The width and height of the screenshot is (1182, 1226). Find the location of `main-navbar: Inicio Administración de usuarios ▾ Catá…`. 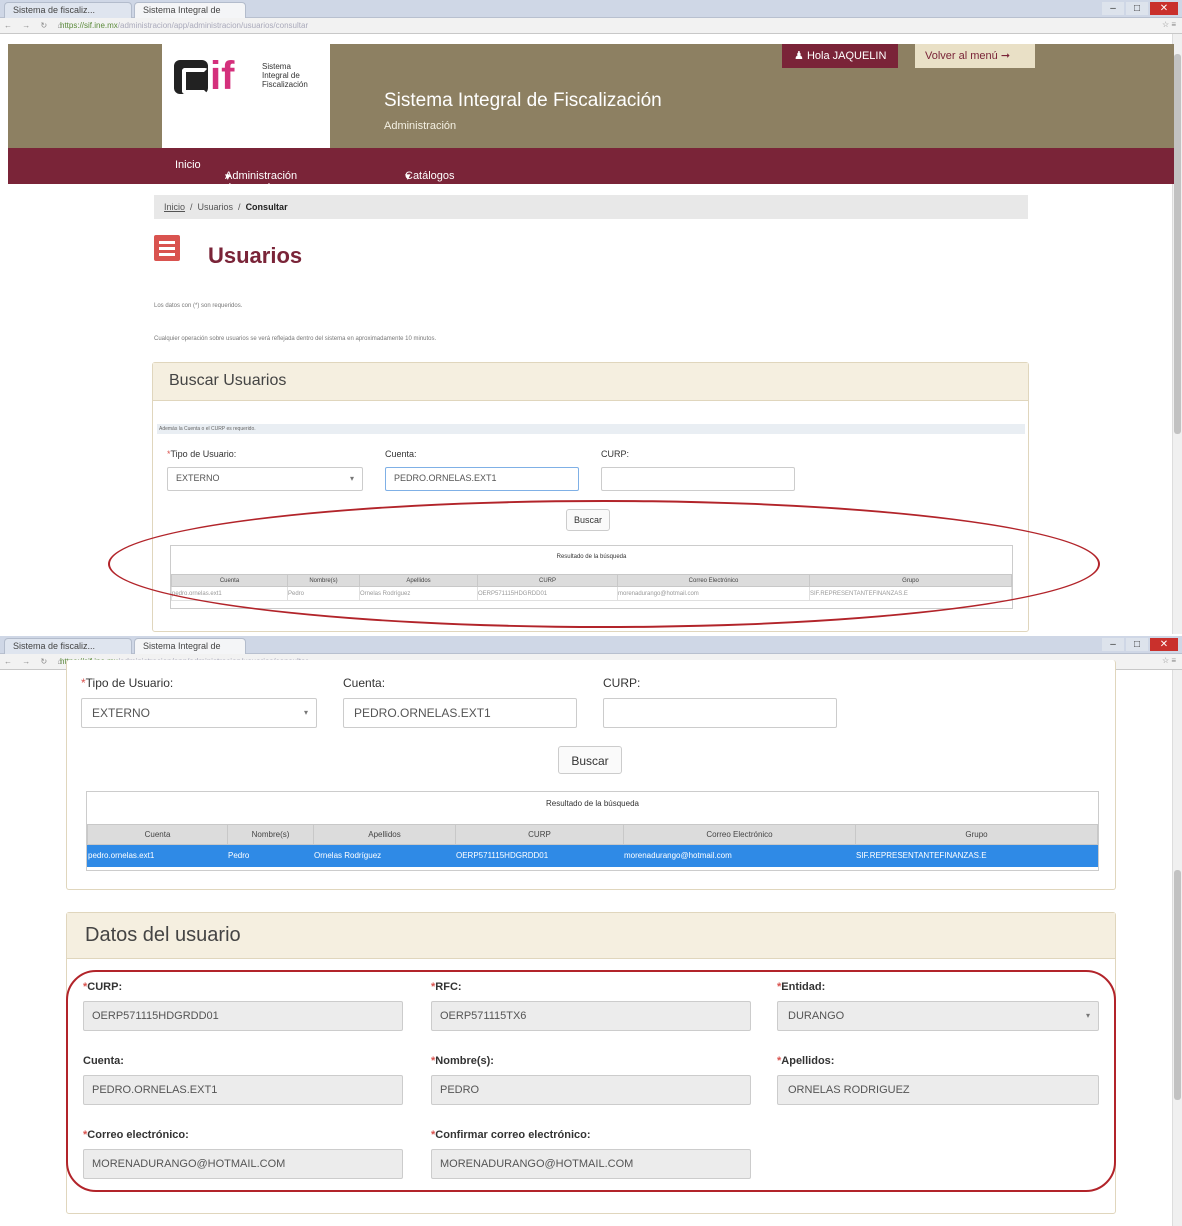

main-navbar: Inicio Administración de usuarios ▾ Catá… is located at coordinates (591, 171).